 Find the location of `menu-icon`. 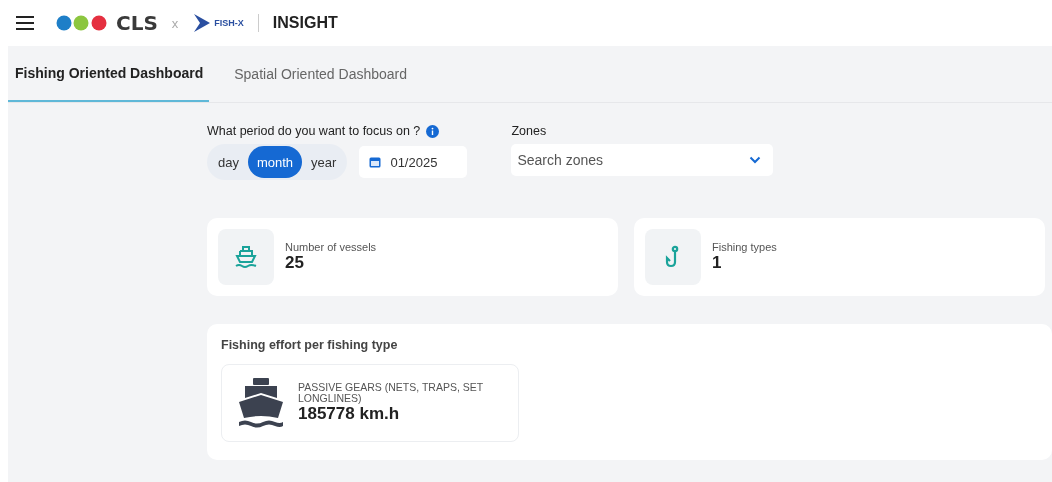

menu-icon is located at coordinates (25, 23).